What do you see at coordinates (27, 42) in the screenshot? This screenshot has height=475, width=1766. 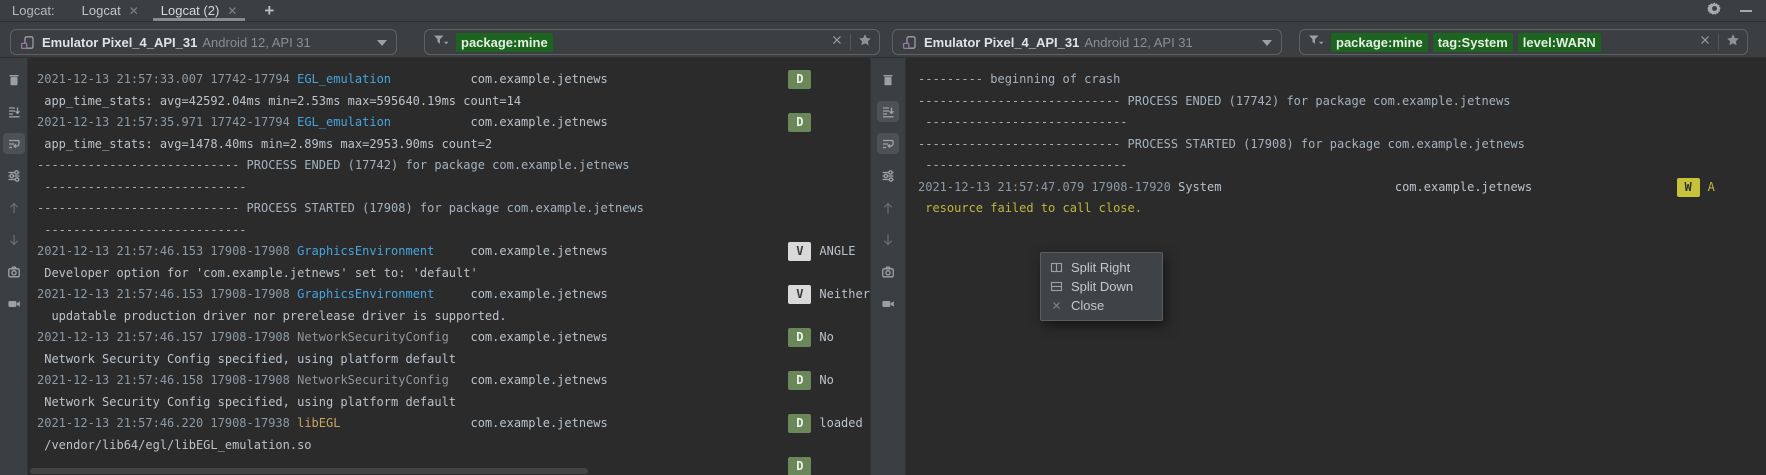 I see `device-icon` at bounding box center [27, 42].